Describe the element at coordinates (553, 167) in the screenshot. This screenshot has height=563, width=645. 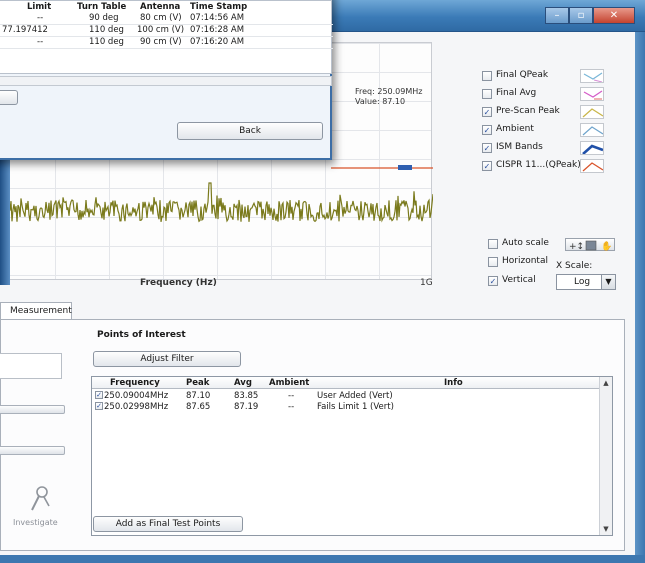
I see `legend-item-cispr-11: ✓ CISPR 11...(QPeak)` at that location.